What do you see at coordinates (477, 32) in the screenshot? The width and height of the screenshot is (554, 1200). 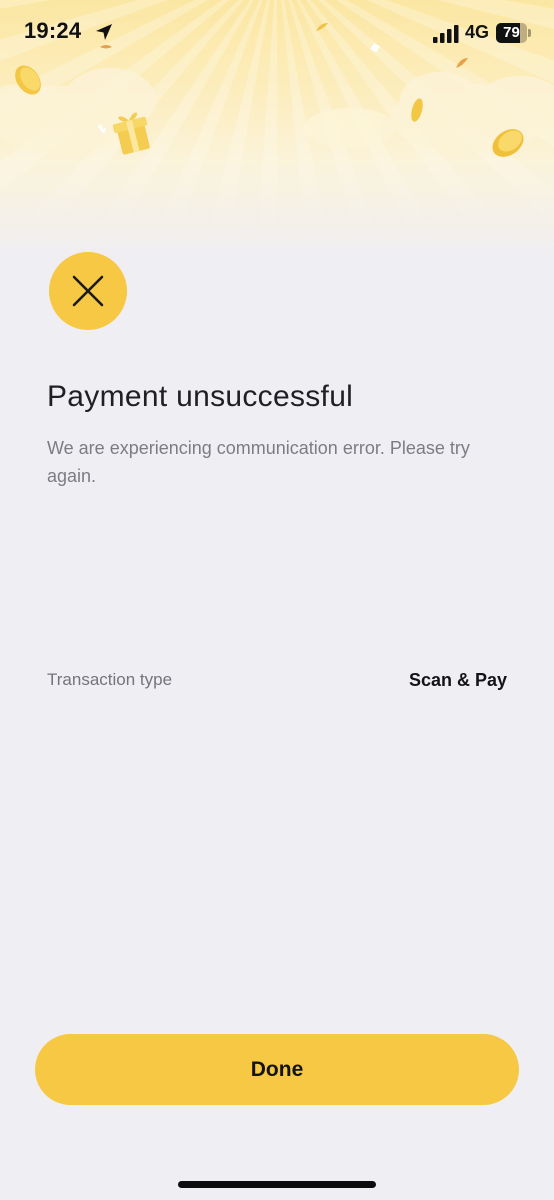 I see `network-type: 4G` at bounding box center [477, 32].